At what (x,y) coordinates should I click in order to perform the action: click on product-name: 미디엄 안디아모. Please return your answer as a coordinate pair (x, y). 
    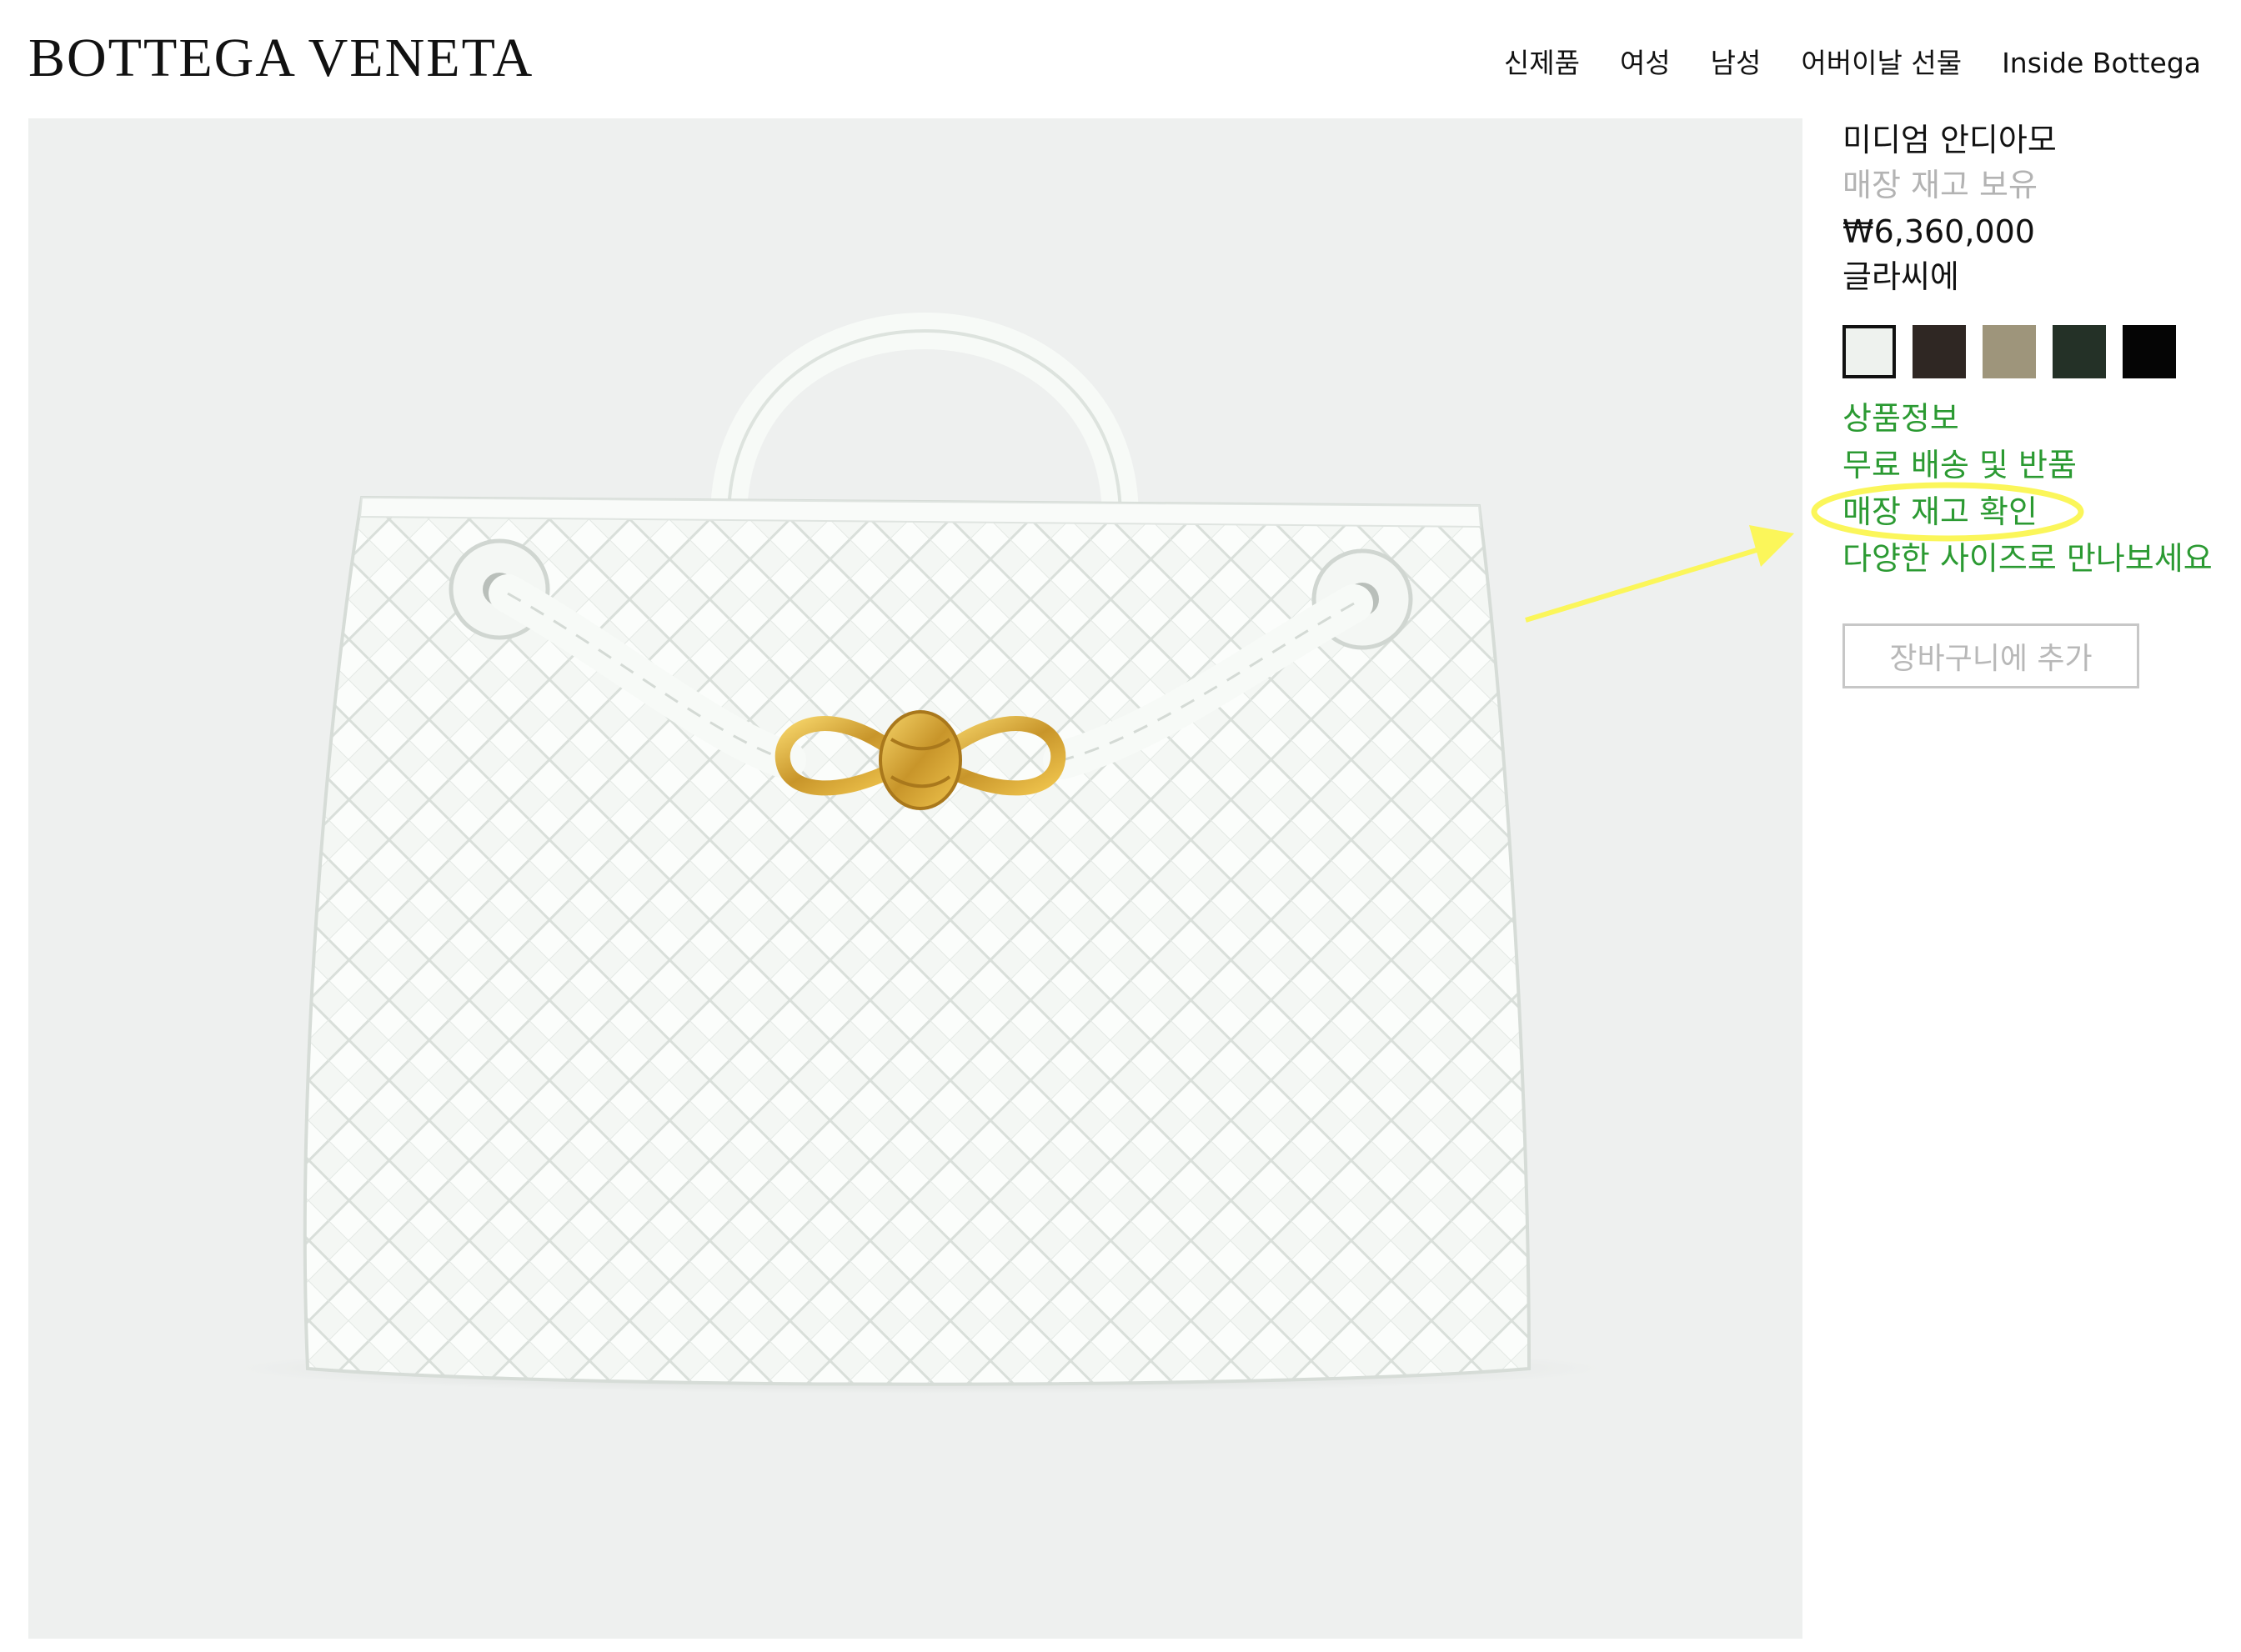
    Looking at the image, I should click on (1949, 140).